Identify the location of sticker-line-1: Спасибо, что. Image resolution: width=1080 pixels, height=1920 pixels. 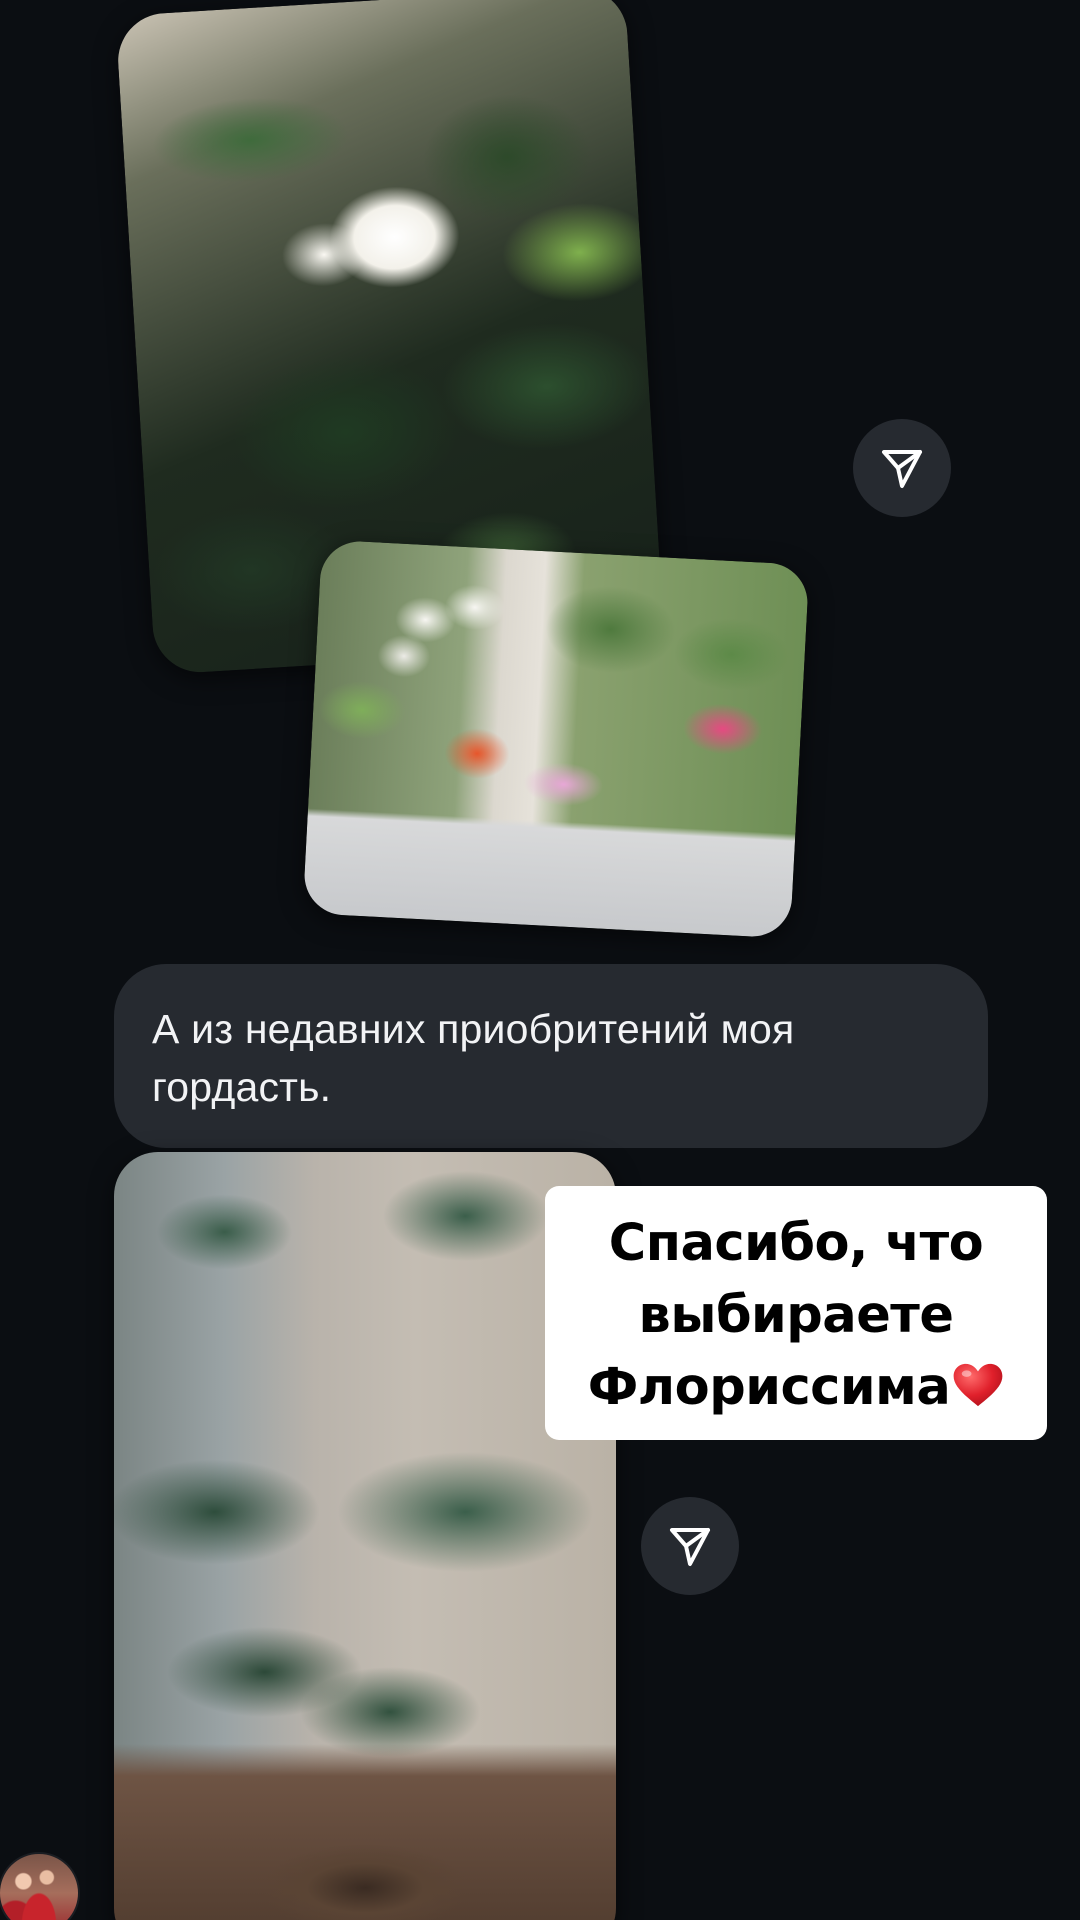
(796, 1243).